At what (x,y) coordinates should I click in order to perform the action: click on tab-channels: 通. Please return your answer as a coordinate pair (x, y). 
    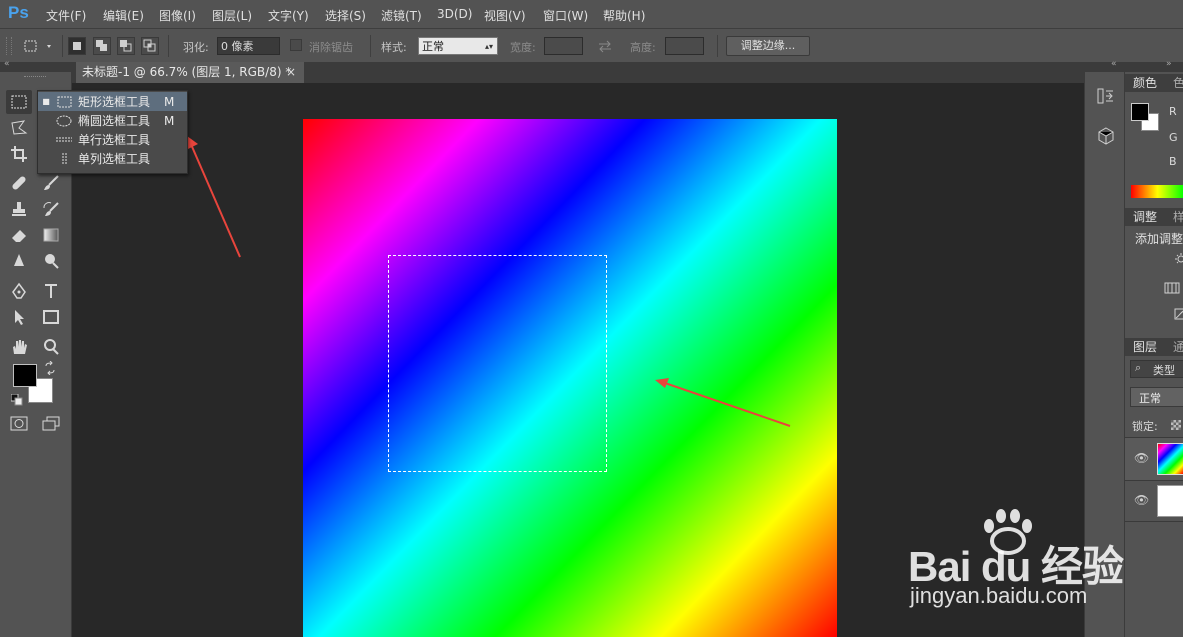
    Looking at the image, I should click on (1178, 347).